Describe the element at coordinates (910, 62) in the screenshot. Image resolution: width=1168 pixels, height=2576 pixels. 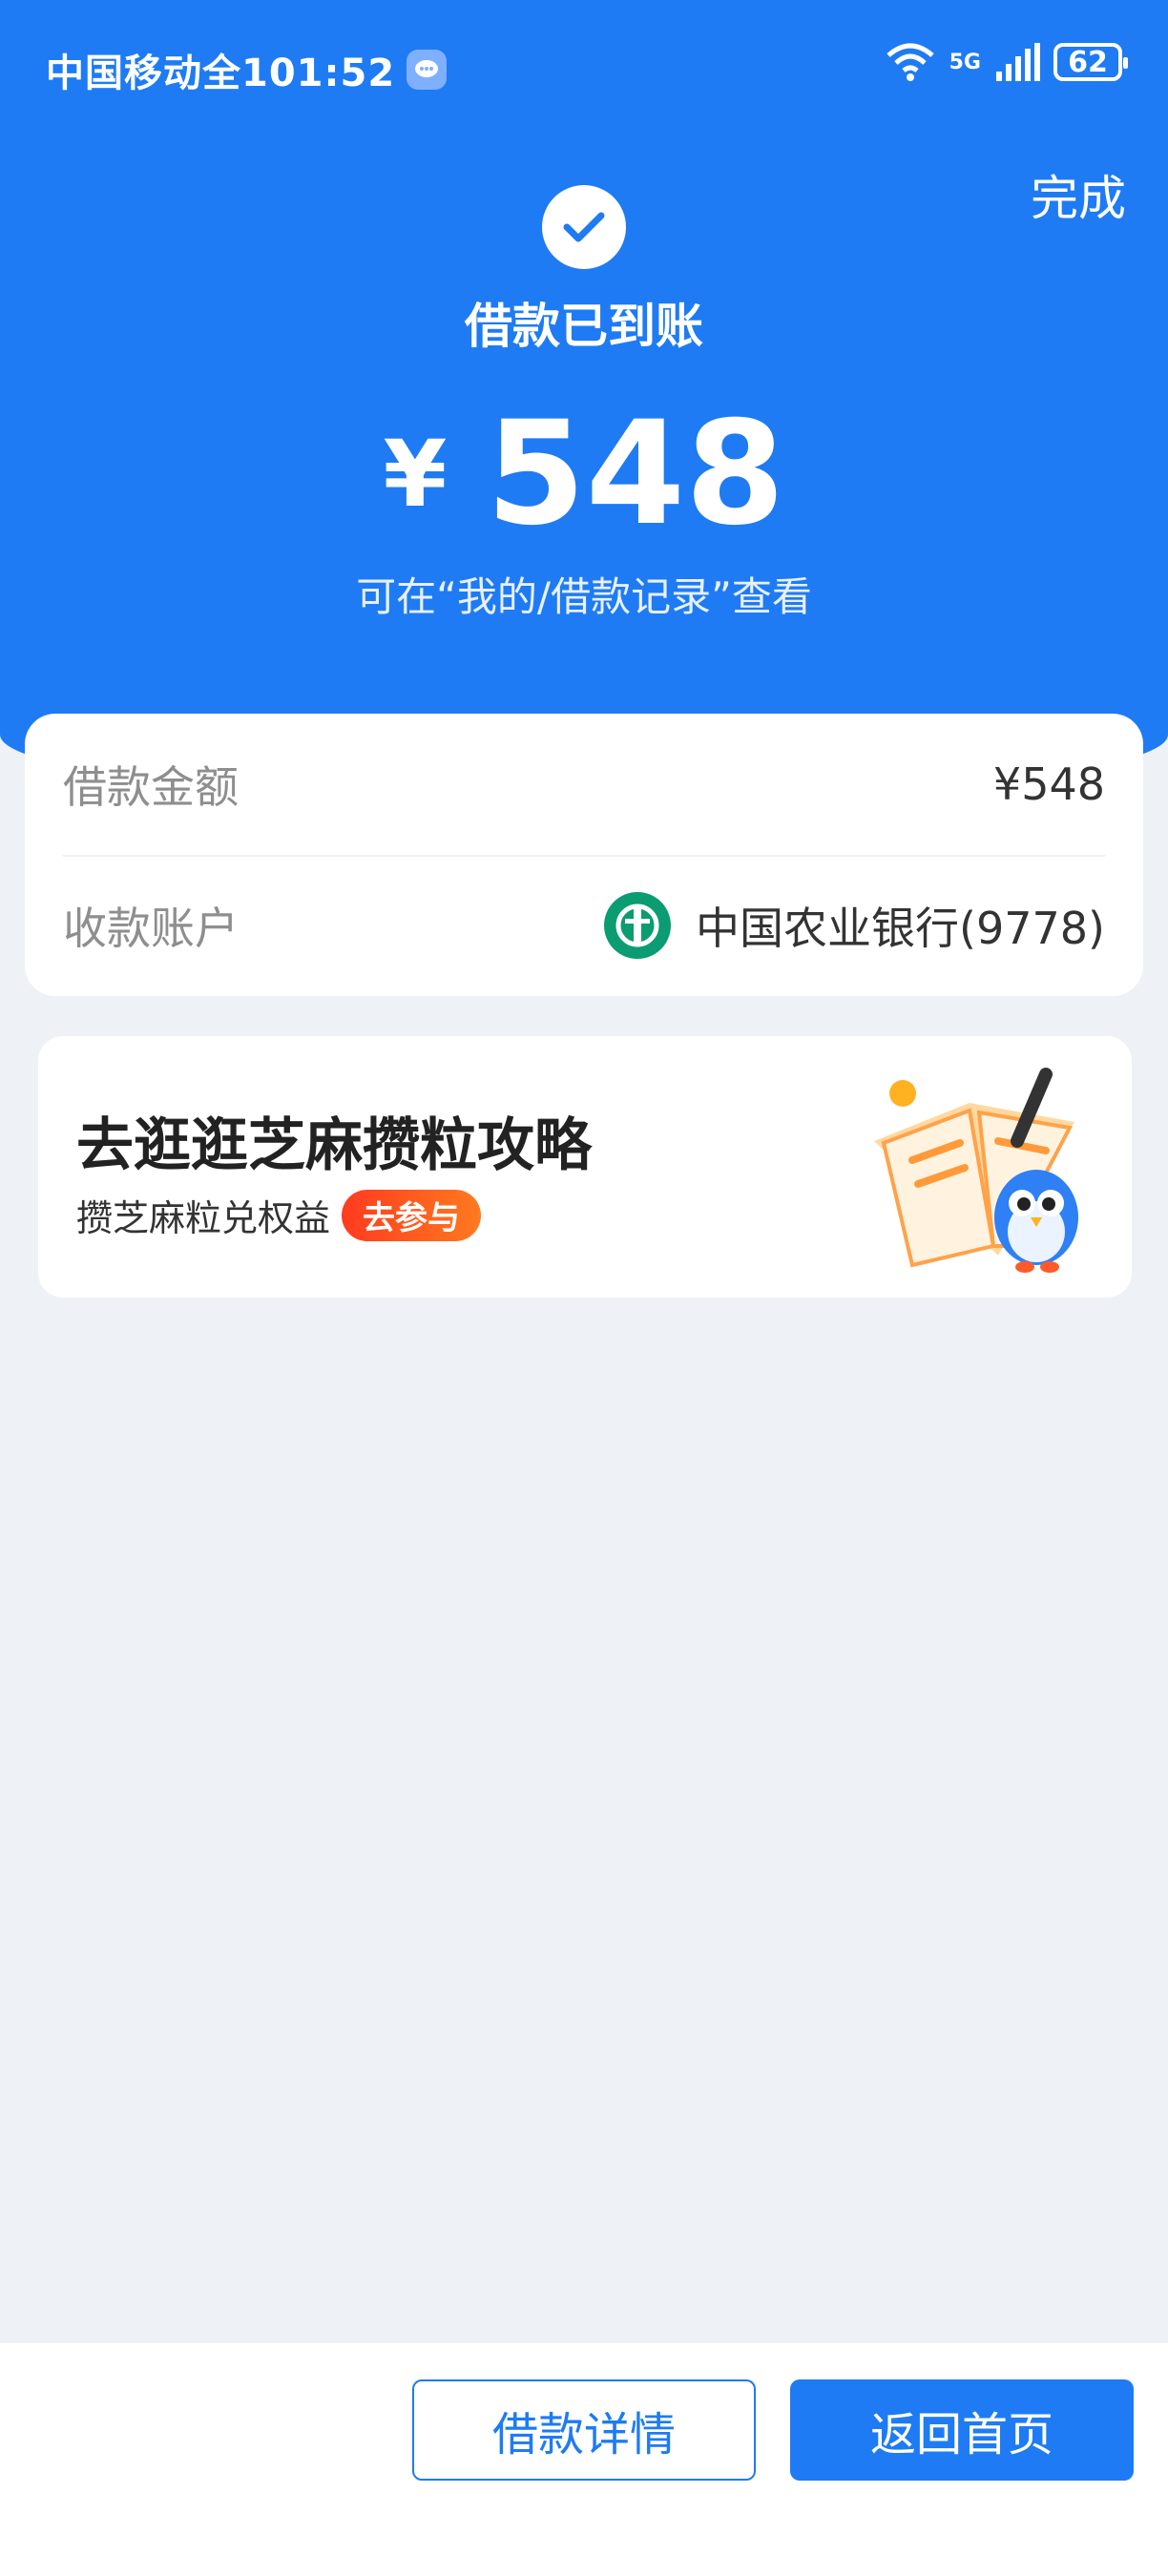
I see `wifi-icon` at that location.